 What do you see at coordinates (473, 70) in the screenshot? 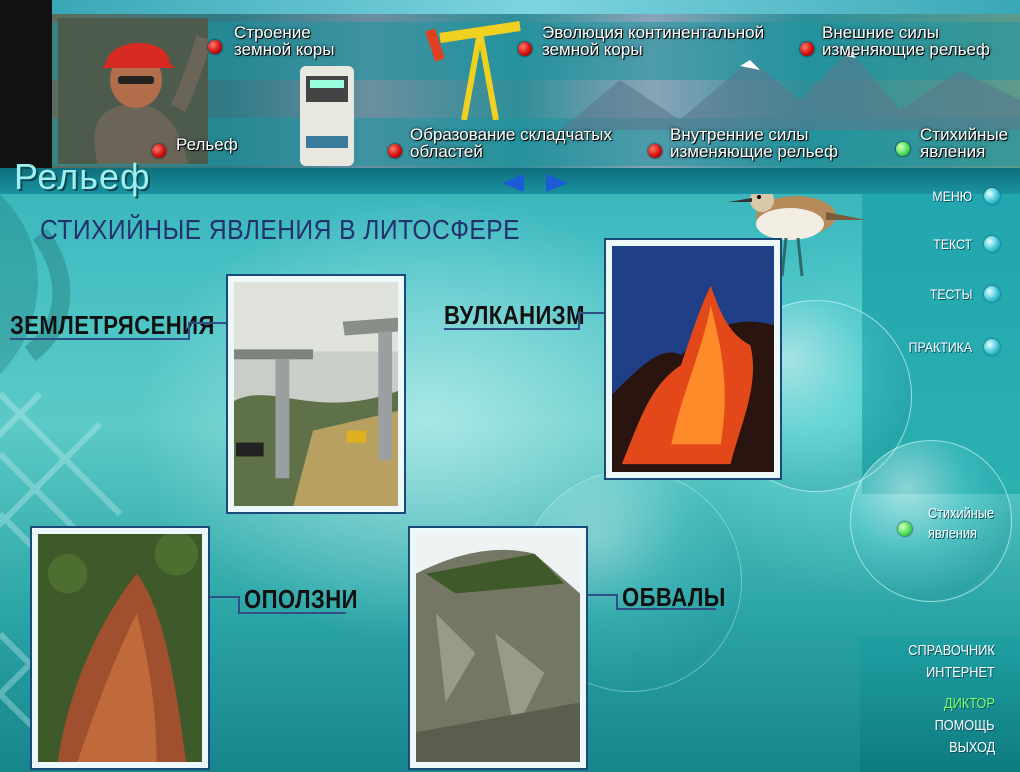
I see `oil-pump-photo` at bounding box center [473, 70].